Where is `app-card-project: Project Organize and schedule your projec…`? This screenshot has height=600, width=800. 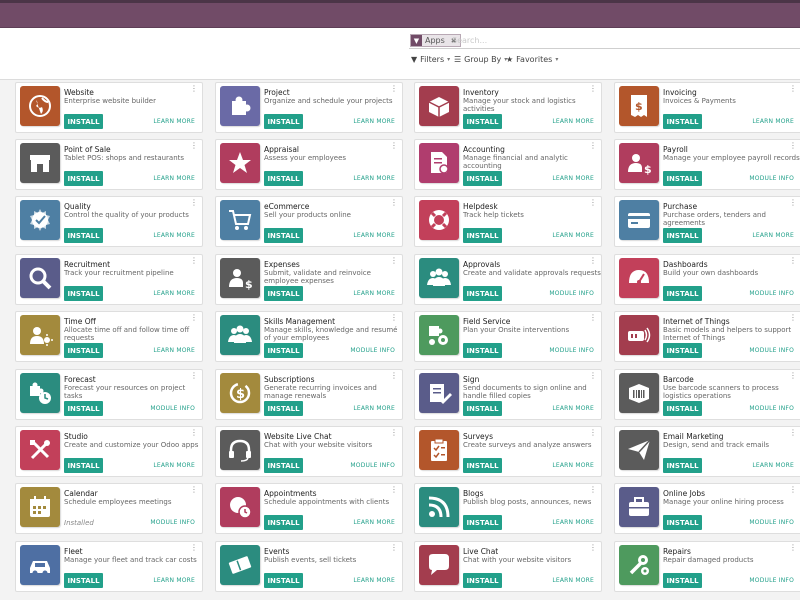
app-card-project: Project Organize and schedule your projec… is located at coordinates (309, 107).